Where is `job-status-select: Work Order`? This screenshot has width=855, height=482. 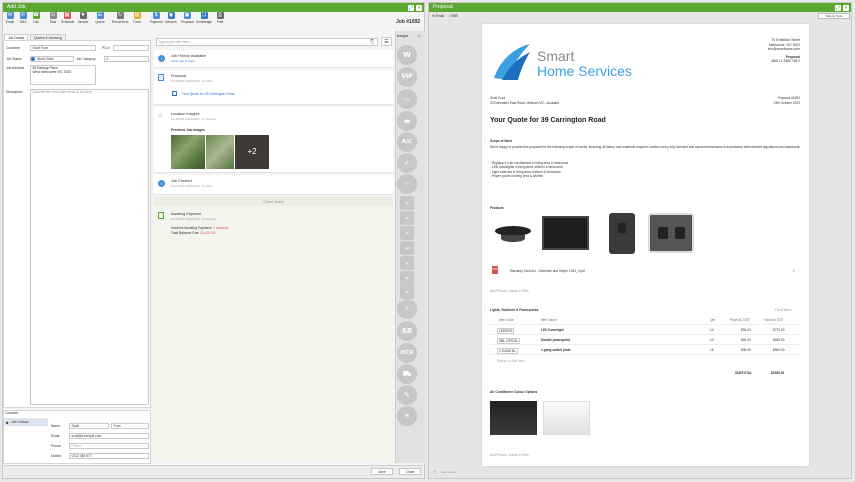 job-status-select: Work Order is located at coordinates (52, 59).